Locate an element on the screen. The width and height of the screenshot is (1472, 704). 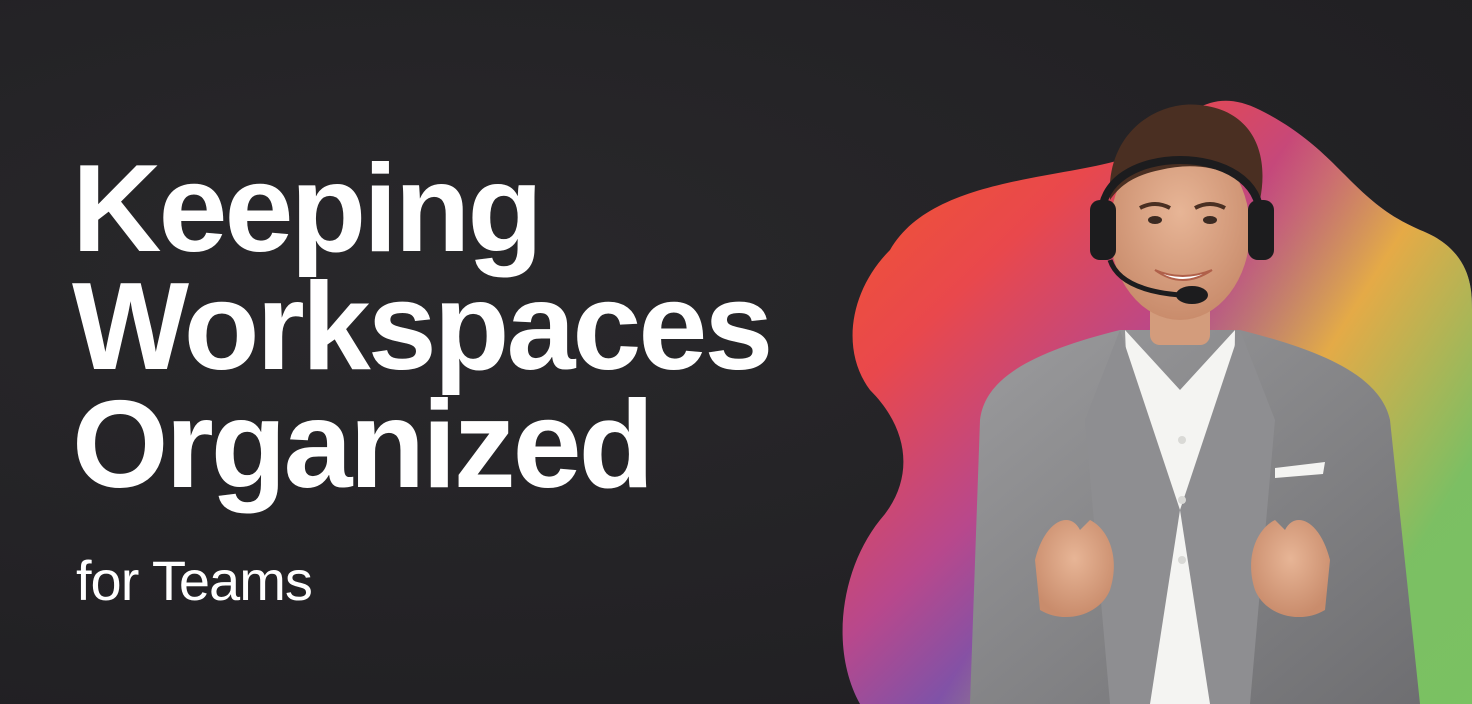
headline-line-1: Keeping is located at coordinates (307, 209).